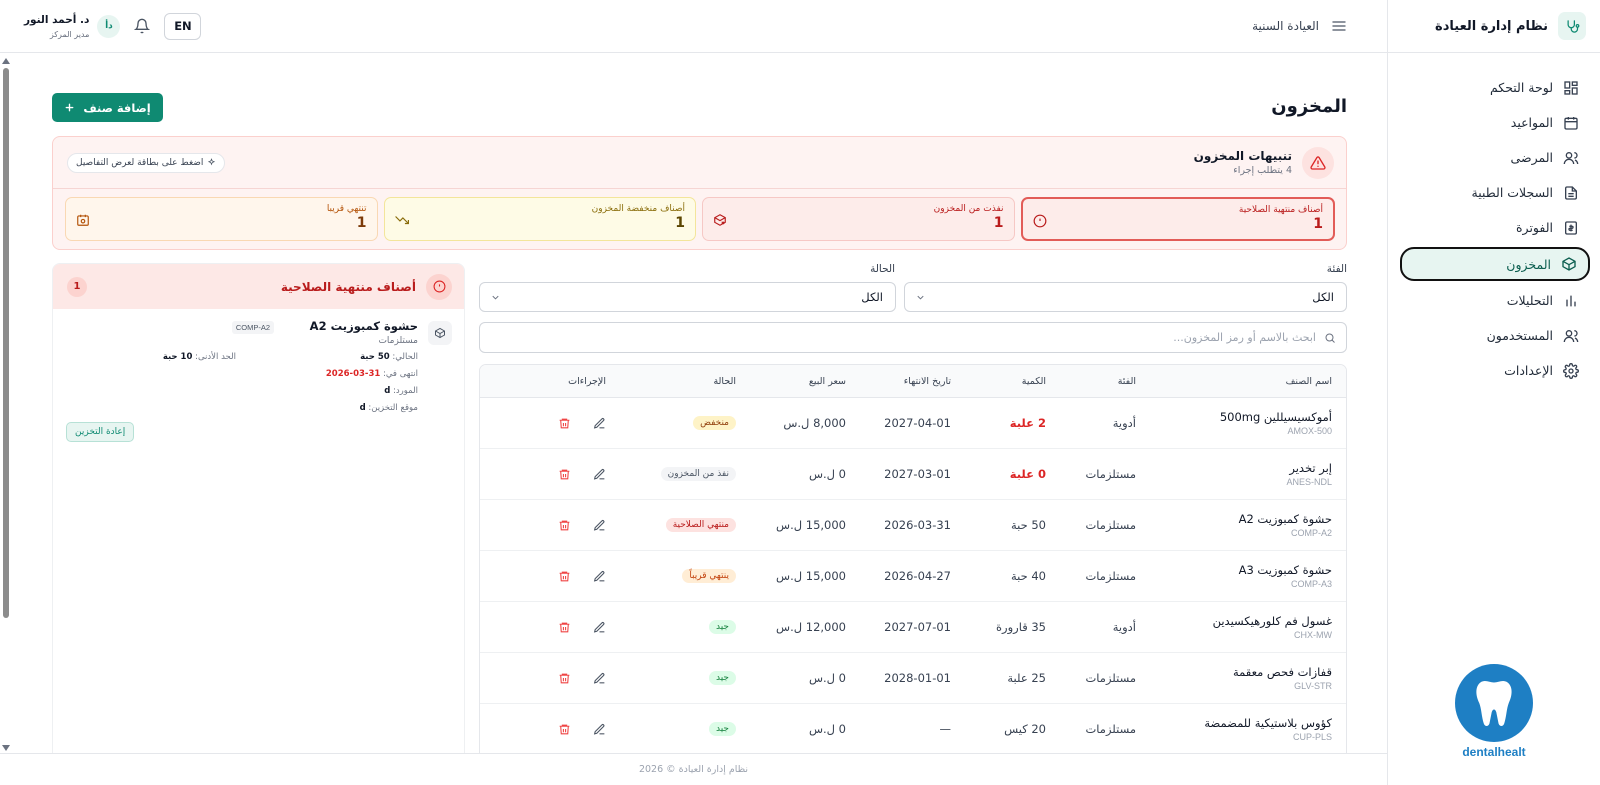 This screenshot has width=1600, height=785. What do you see at coordinates (1495, 335) in the screenshot?
I see `sidebar-item-users: المستخدمون` at bounding box center [1495, 335].